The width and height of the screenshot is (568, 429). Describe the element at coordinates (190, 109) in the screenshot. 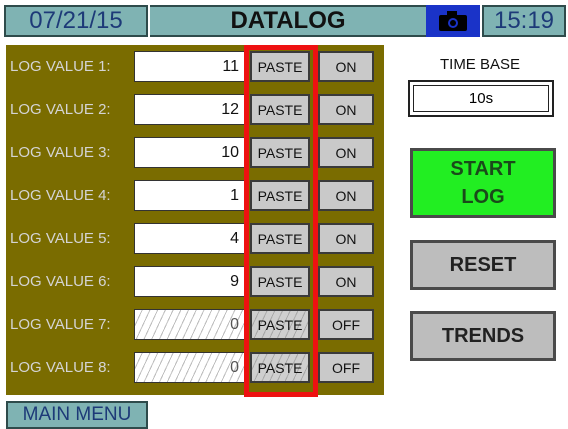

I see `log-value-field: 12` at that location.